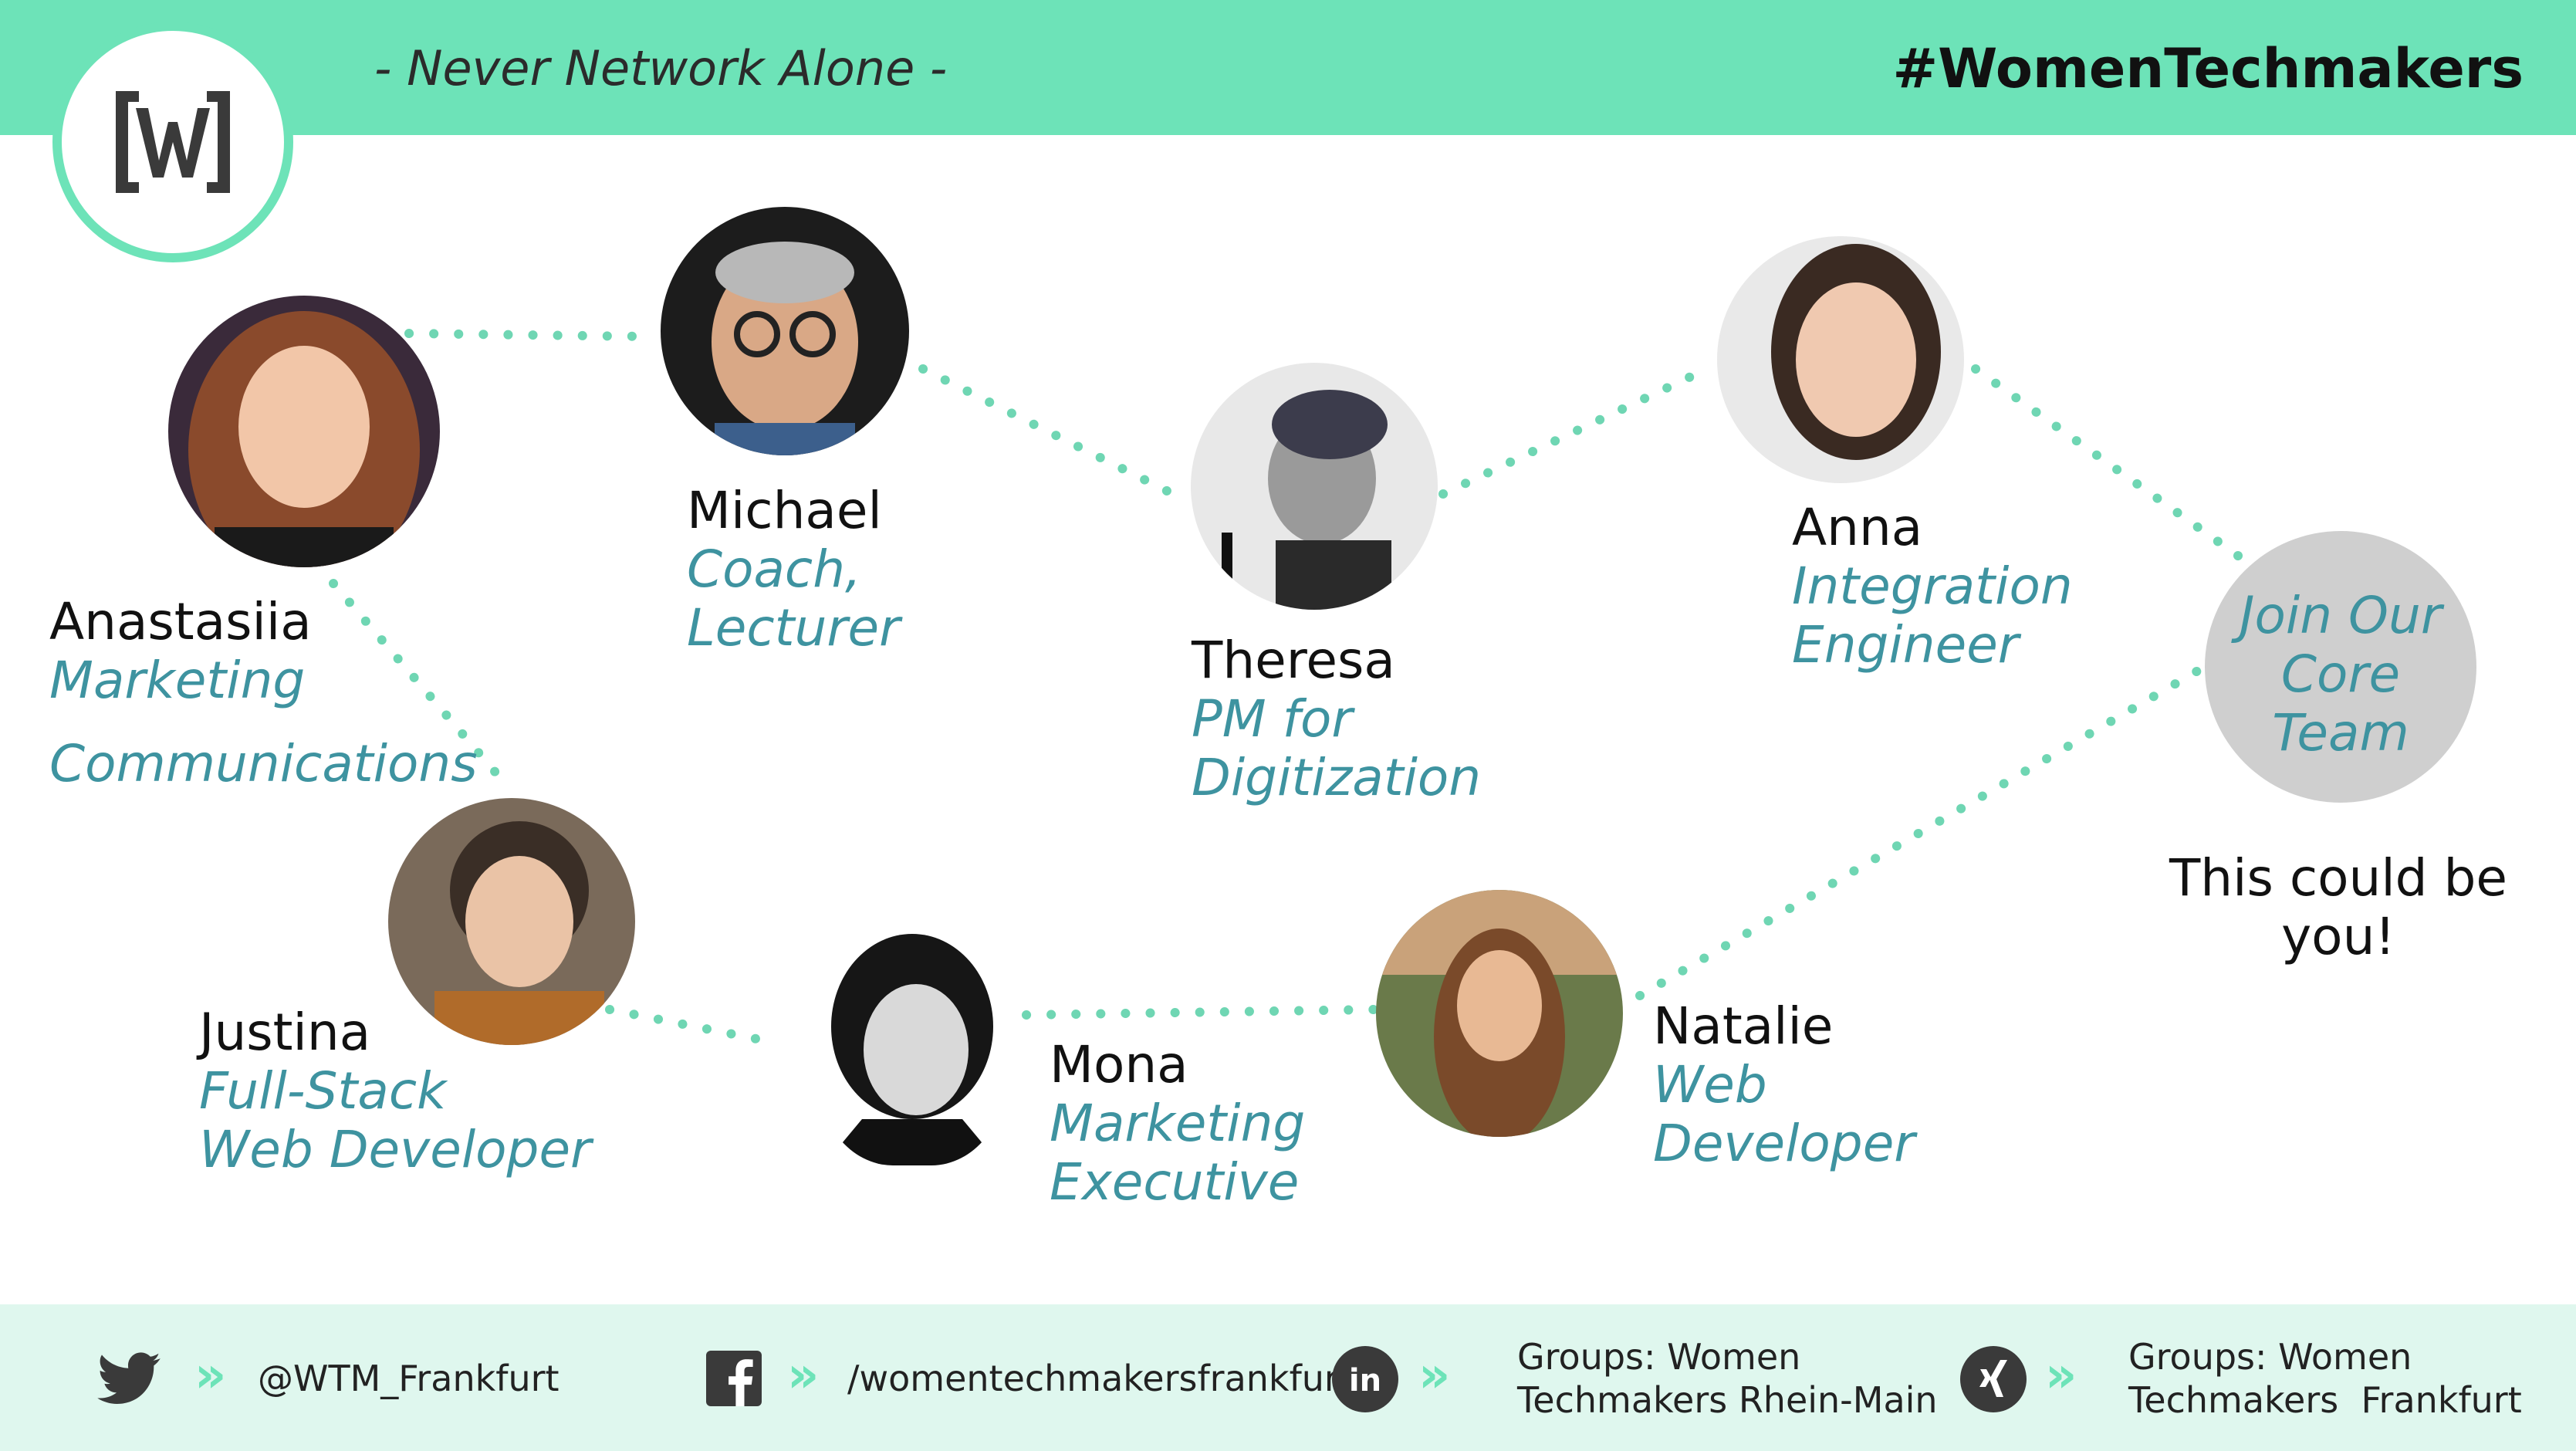 The image size is (2576, 1451). Describe the element at coordinates (395, 1149) in the screenshot. I see `member-role-line-2: Web Developer` at that location.